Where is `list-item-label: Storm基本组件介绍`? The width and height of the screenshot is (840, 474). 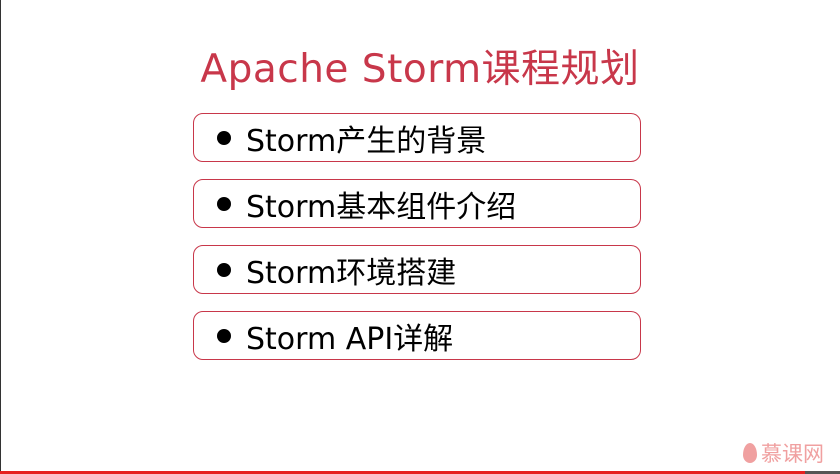
list-item-label: Storm基本组件介绍 is located at coordinates (381, 207).